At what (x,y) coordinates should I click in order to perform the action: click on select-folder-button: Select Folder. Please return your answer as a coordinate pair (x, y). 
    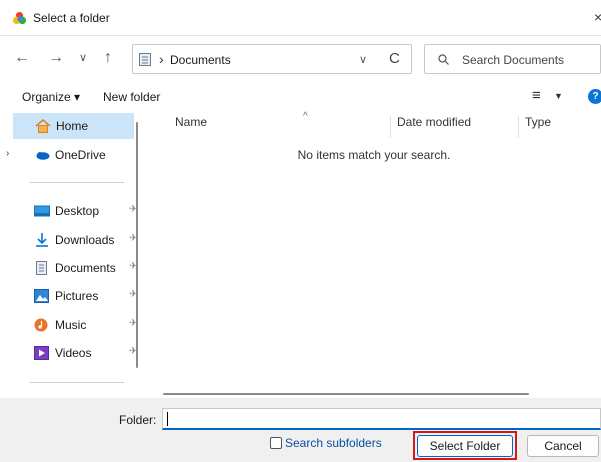
    Looking at the image, I should click on (465, 446).